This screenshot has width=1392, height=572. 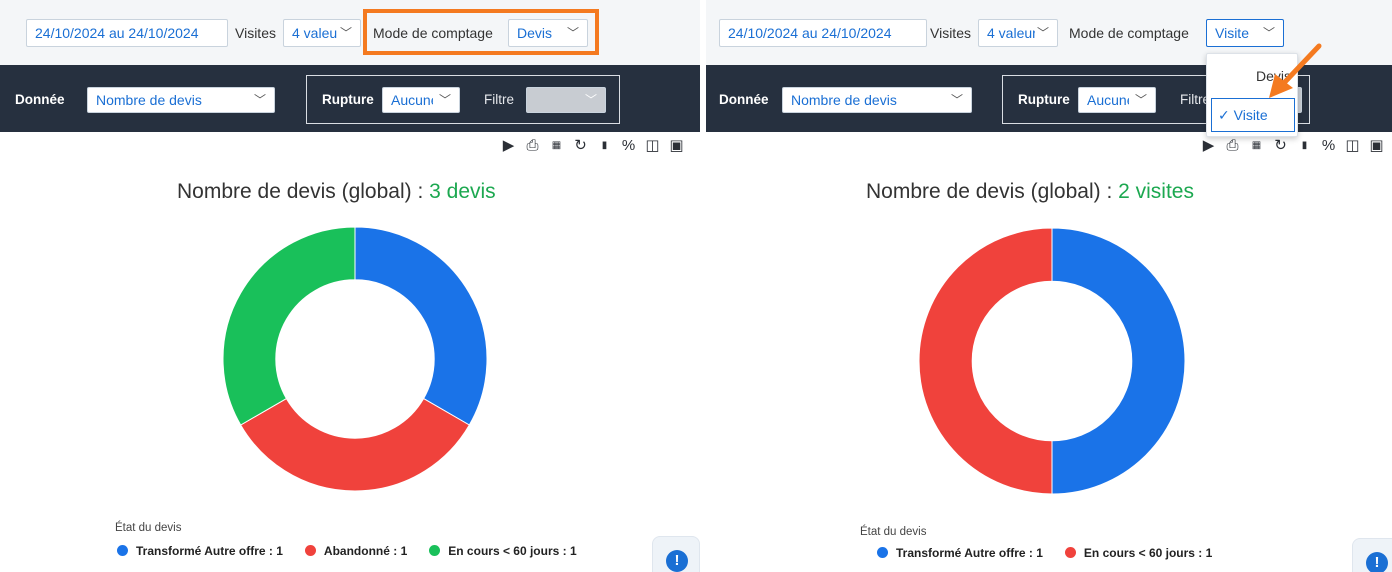 What do you see at coordinates (463, 99) in the screenshot?
I see `rupture-filter-group: Rupture Aucune ﹀ Filtre ﹀` at bounding box center [463, 99].